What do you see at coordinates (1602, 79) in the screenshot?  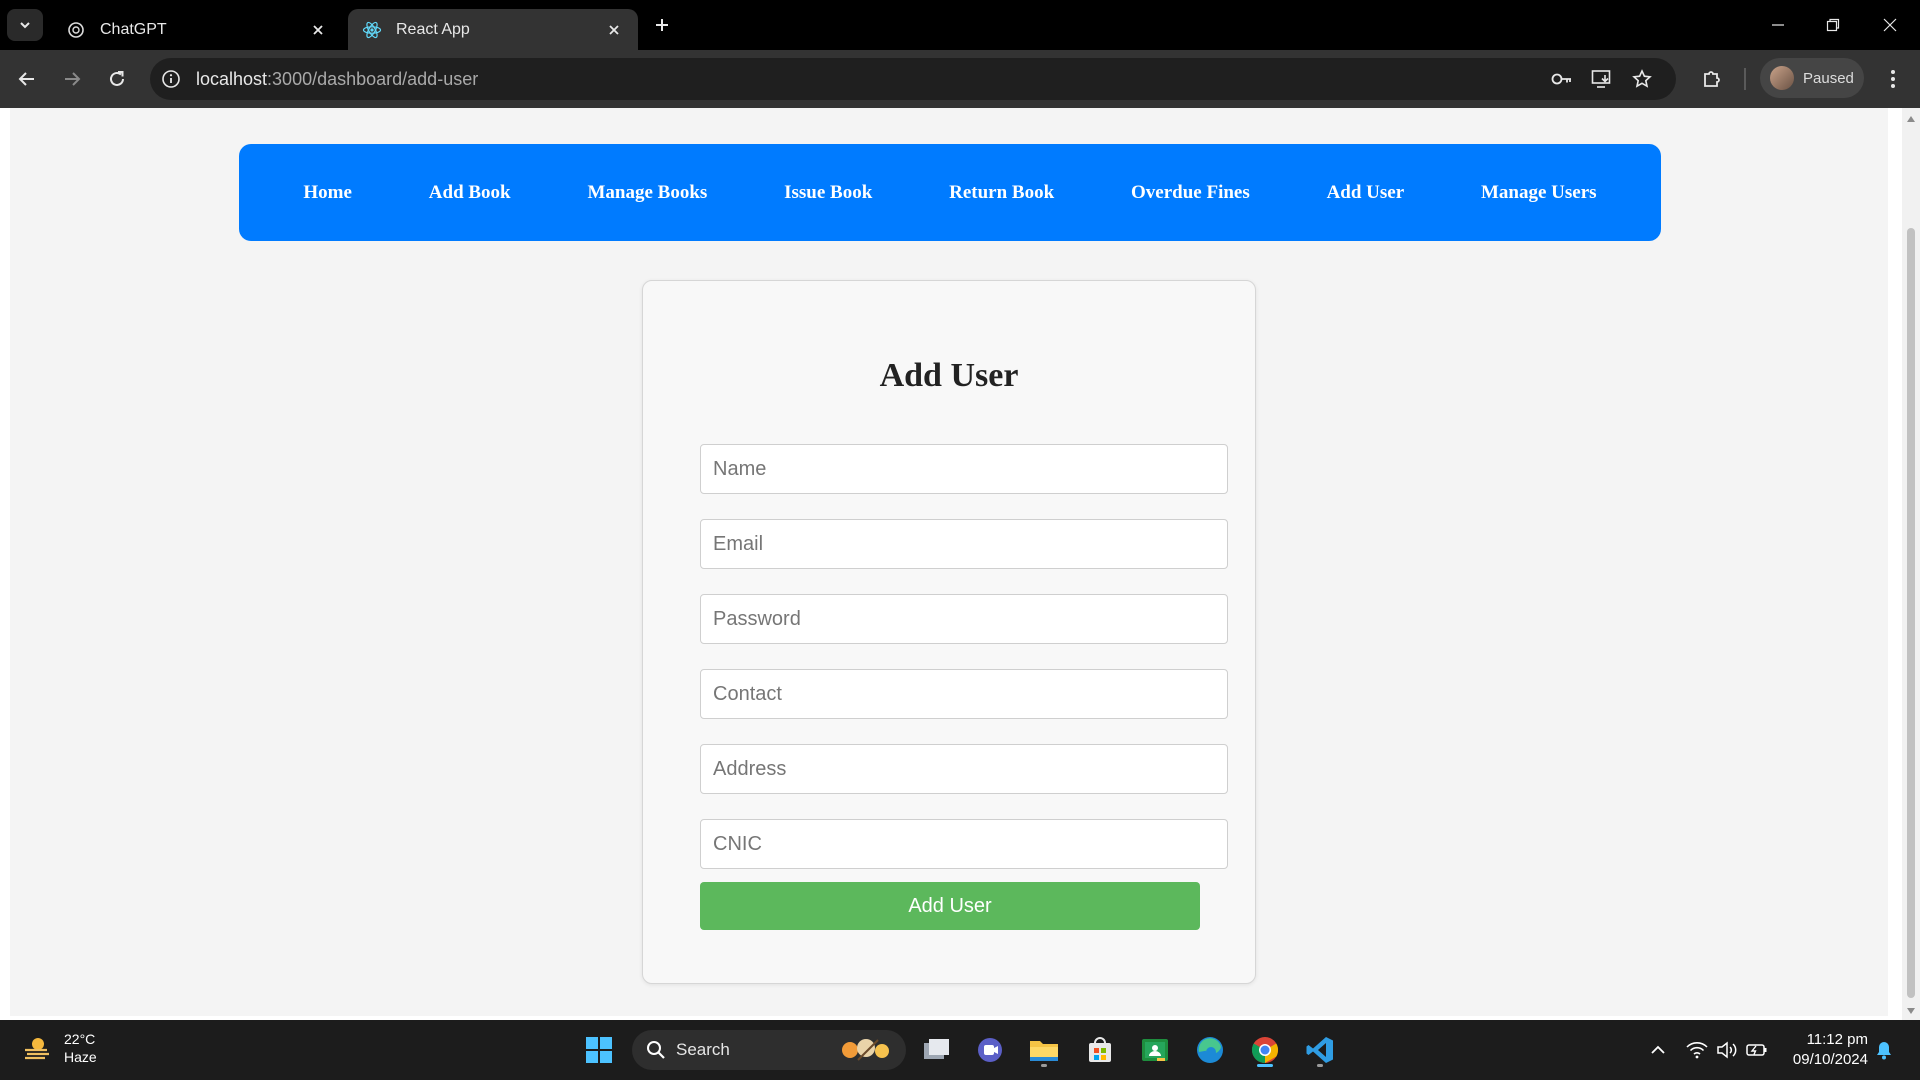 I see `install-app-icon` at bounding box center [1602, 79].